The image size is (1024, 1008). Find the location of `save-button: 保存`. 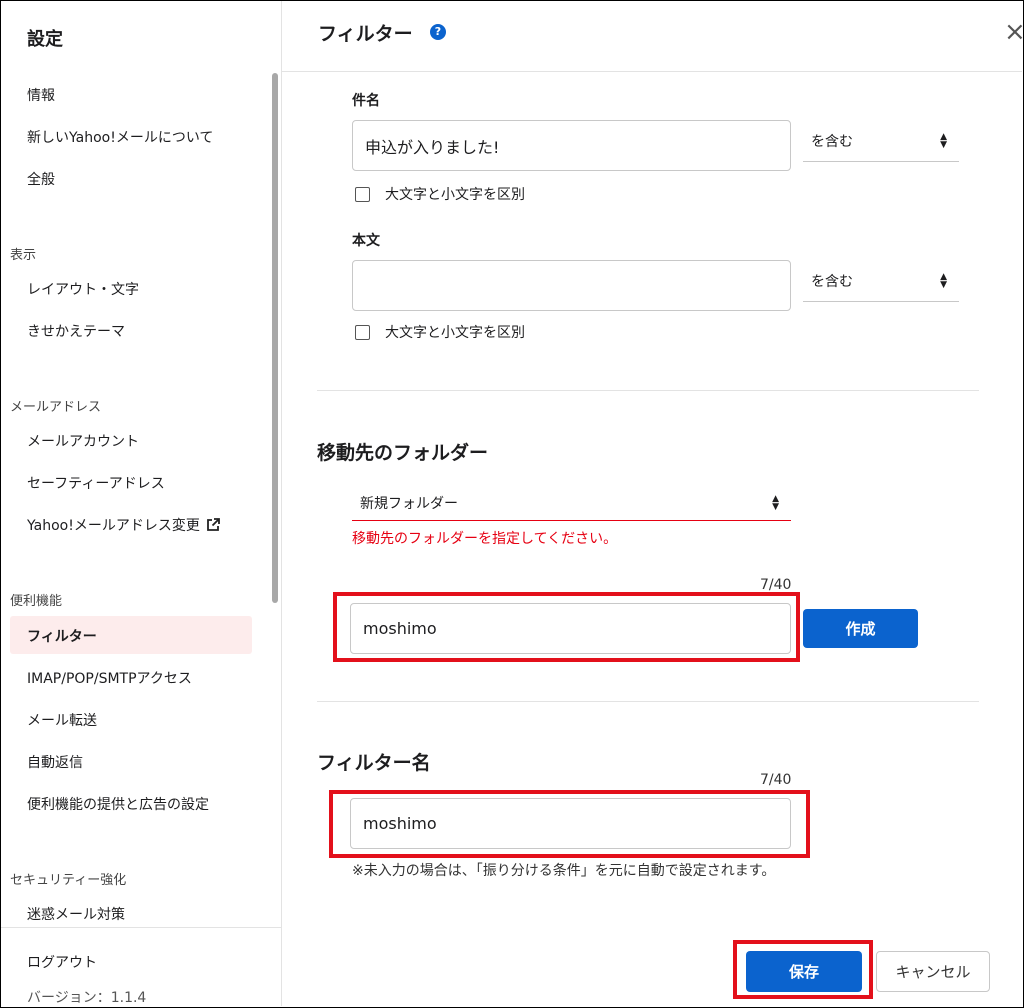

save-button: 保存 is located at coordinates (804, 971).